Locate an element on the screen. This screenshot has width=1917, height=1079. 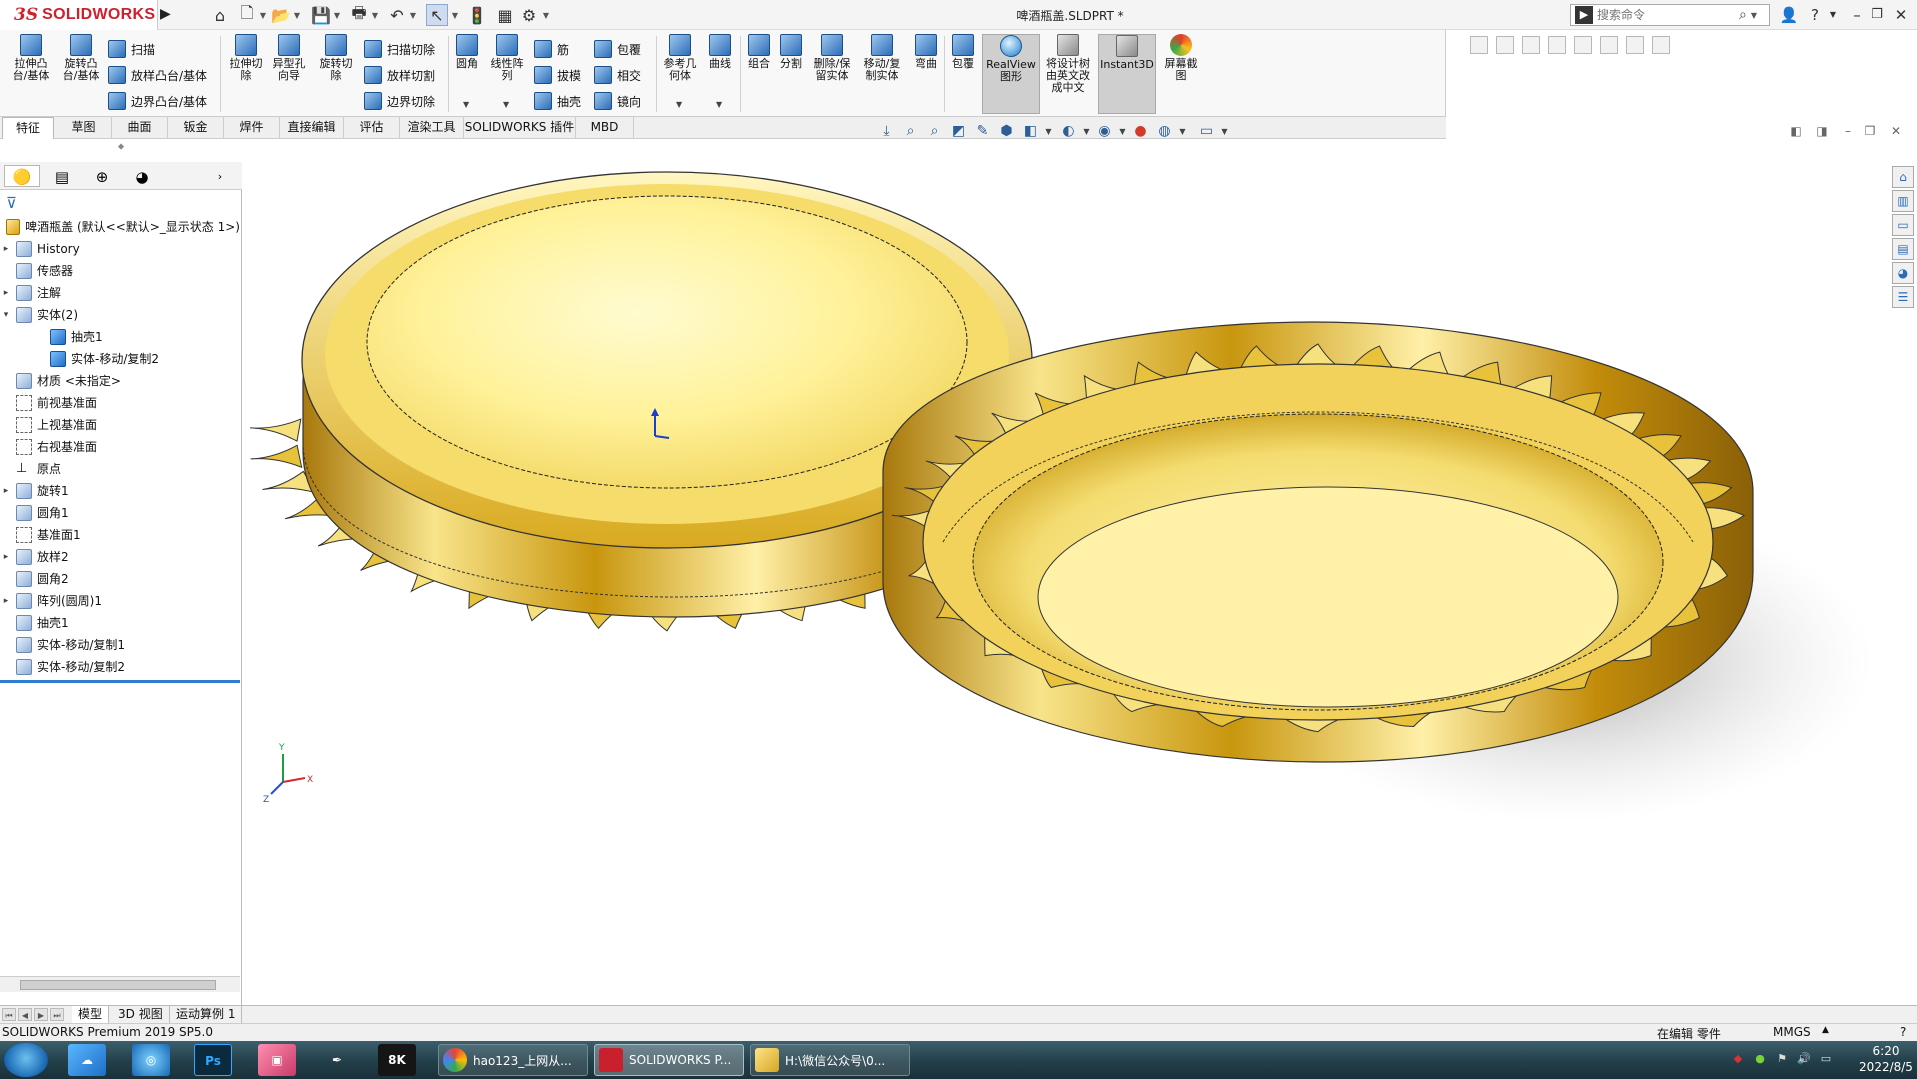
tree-item-body-shell1: 抽壳1 is located at coordinates (120, 337).